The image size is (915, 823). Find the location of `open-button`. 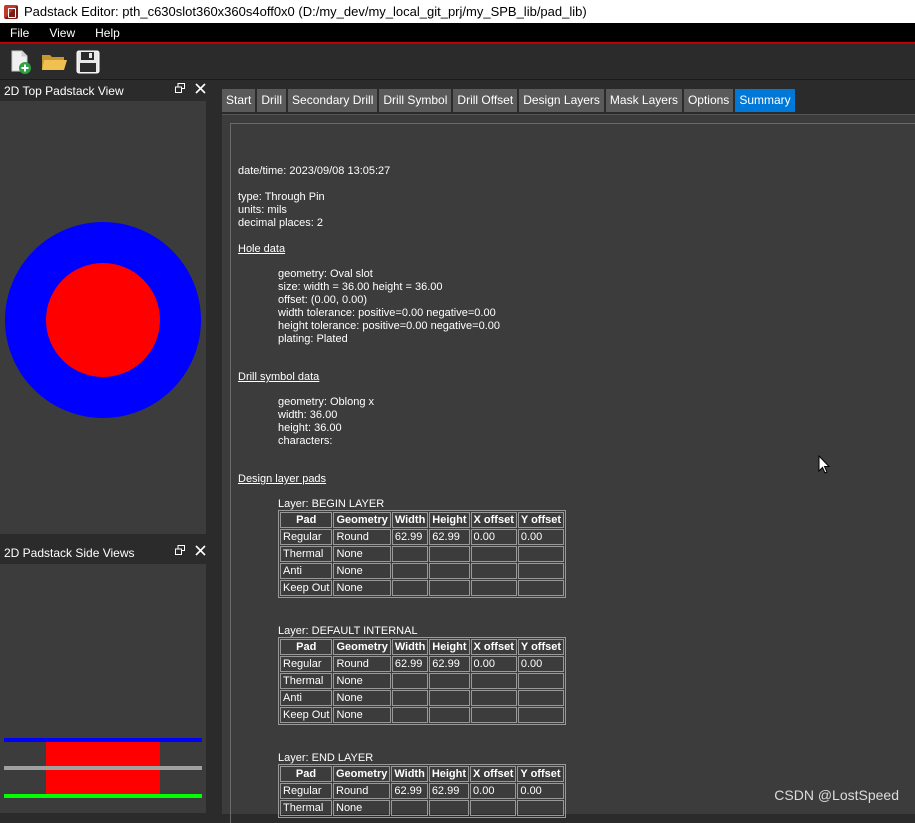

open-button is located at coordinates (54, 62).